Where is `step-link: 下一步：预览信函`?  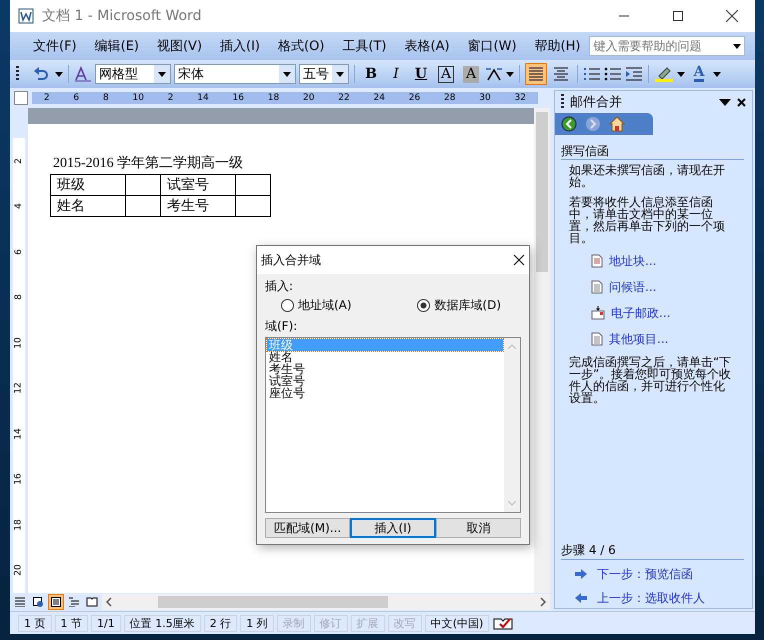
step-link: 下一步：预览信函 is located at coordinates (645, 574).